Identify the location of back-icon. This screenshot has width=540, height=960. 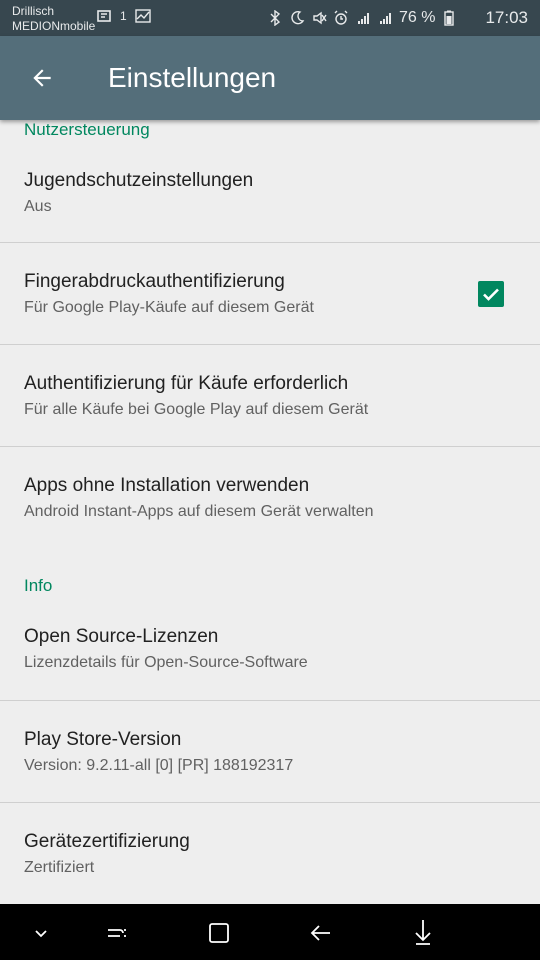
(320, 933).